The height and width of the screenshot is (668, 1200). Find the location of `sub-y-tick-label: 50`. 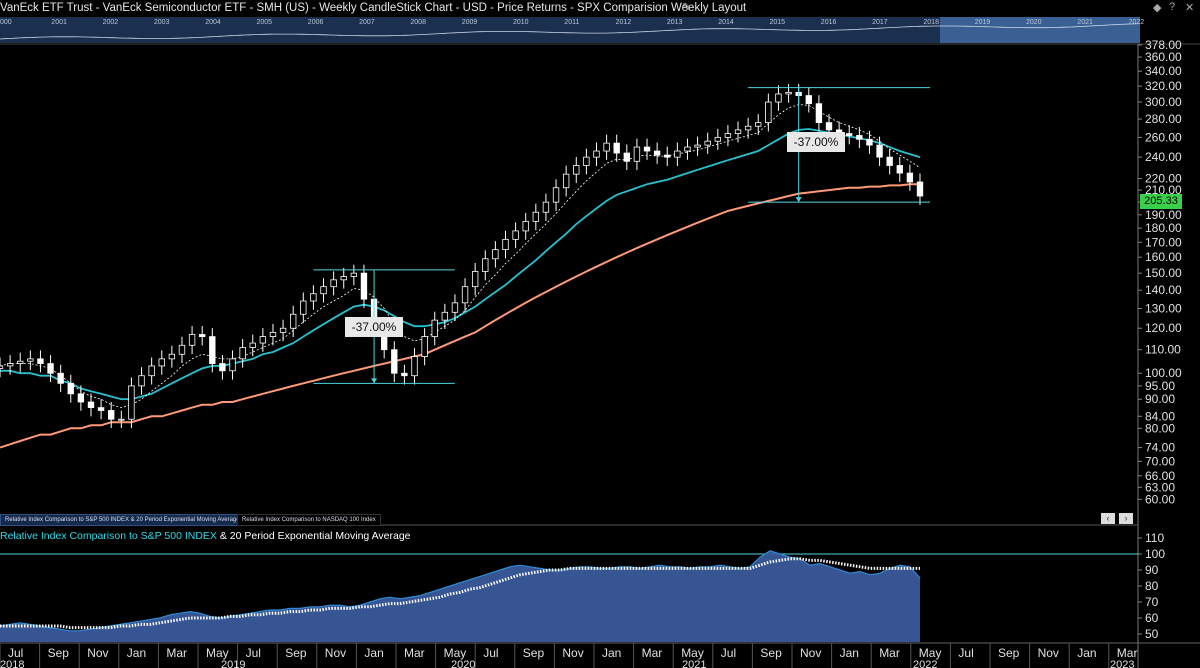

sub-y-tick-label: 50 is located at coordinates (1152, 634).